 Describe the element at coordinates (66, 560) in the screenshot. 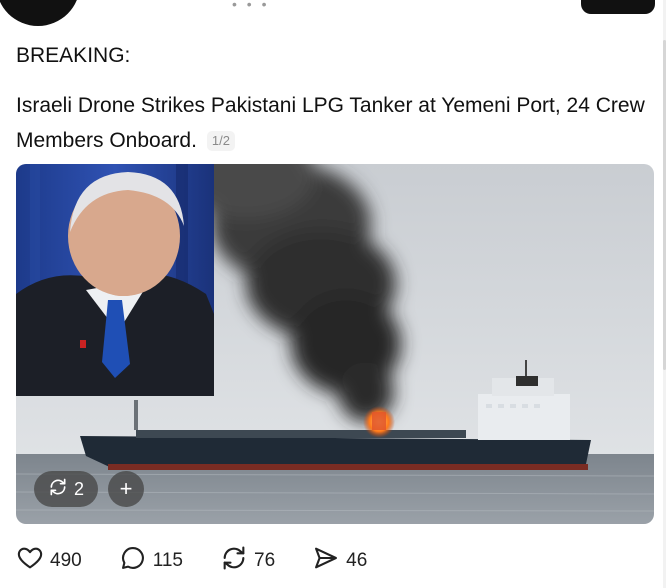

I see `like-count: 490` at that location.